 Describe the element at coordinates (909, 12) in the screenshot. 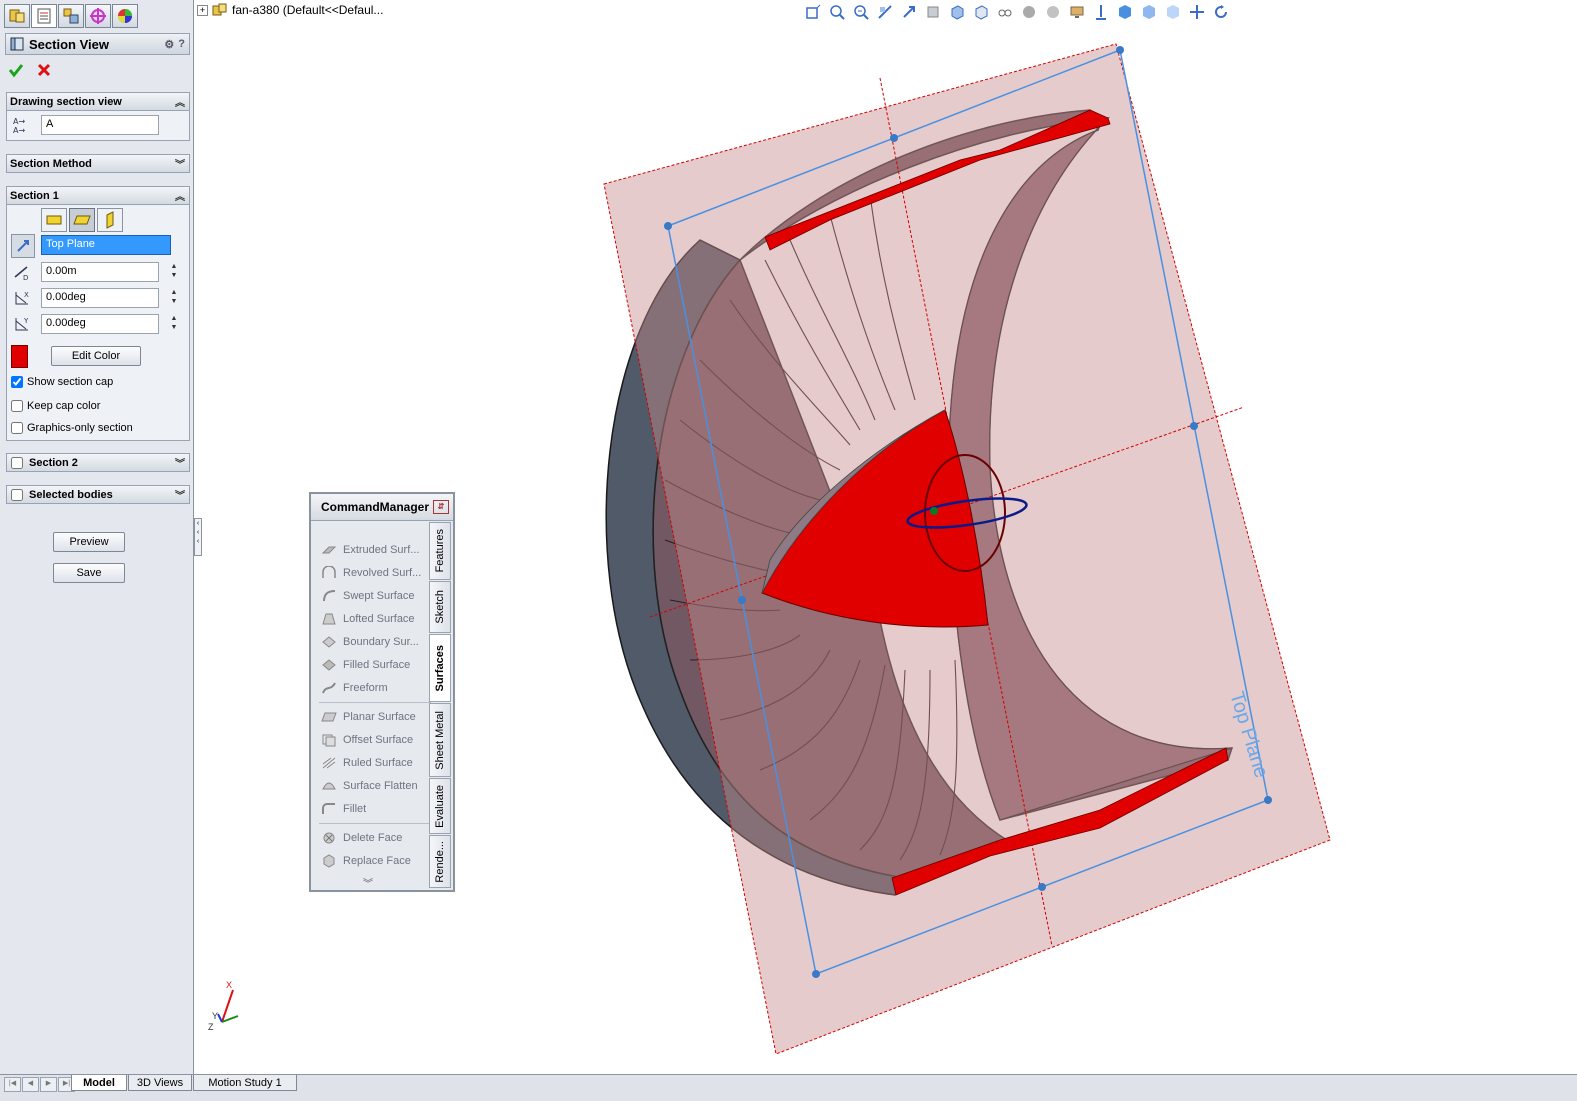

I see `dynamic-annotation-icon` at that location.